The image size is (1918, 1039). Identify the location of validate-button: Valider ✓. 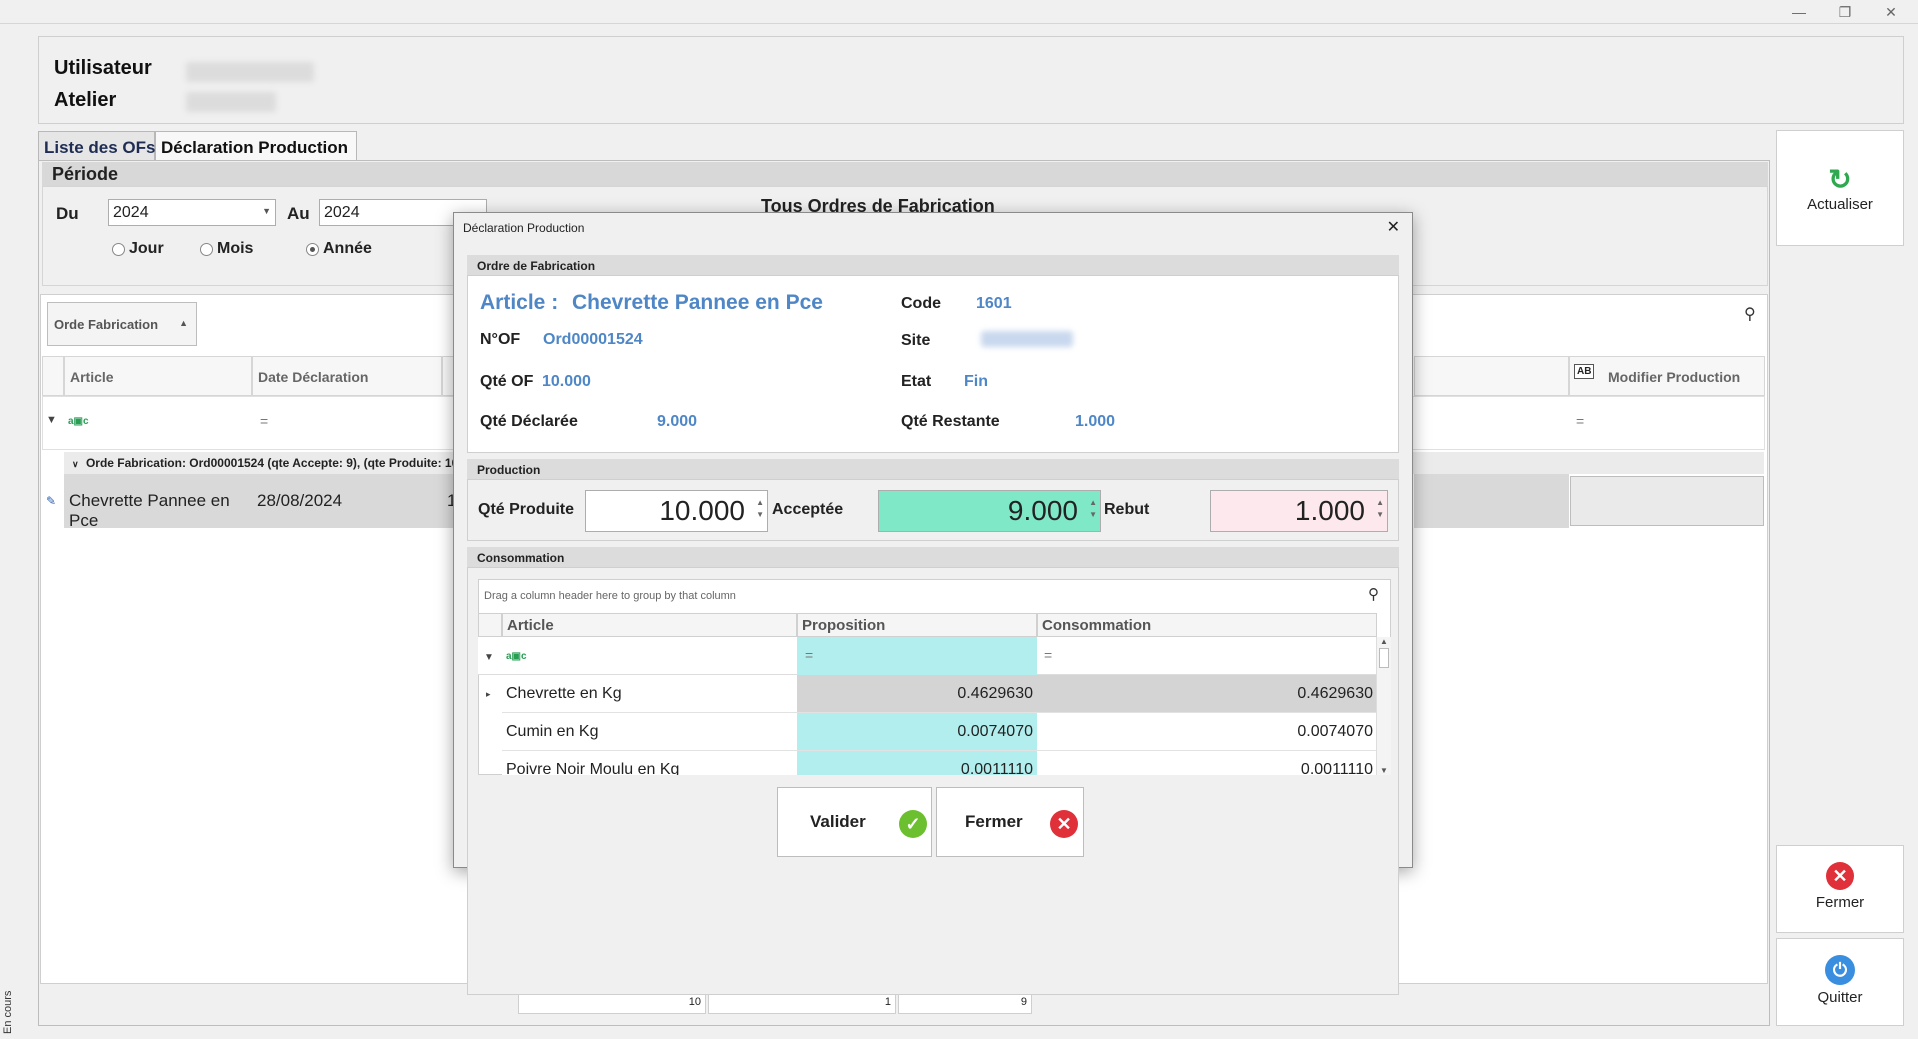
(854, 822).